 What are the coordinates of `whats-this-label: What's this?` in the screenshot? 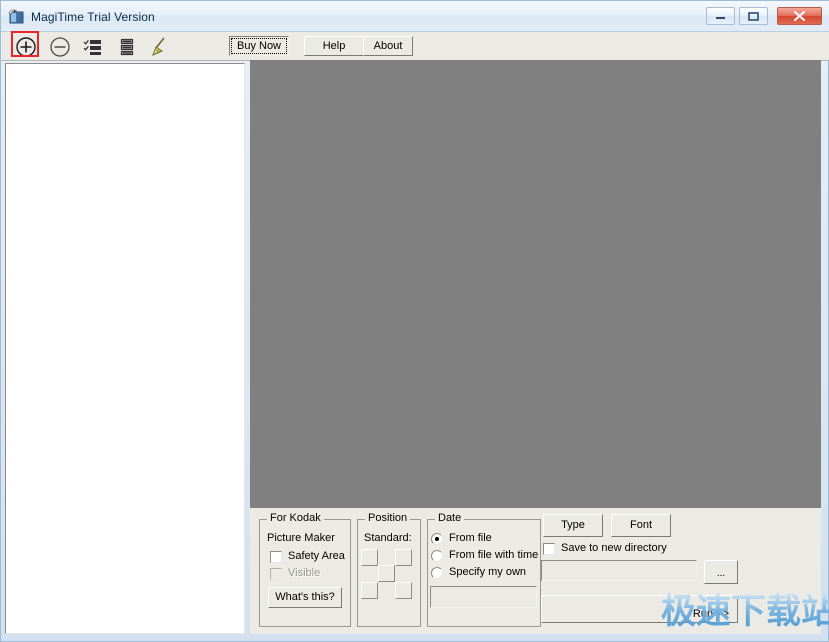 It's located at (305, 597).